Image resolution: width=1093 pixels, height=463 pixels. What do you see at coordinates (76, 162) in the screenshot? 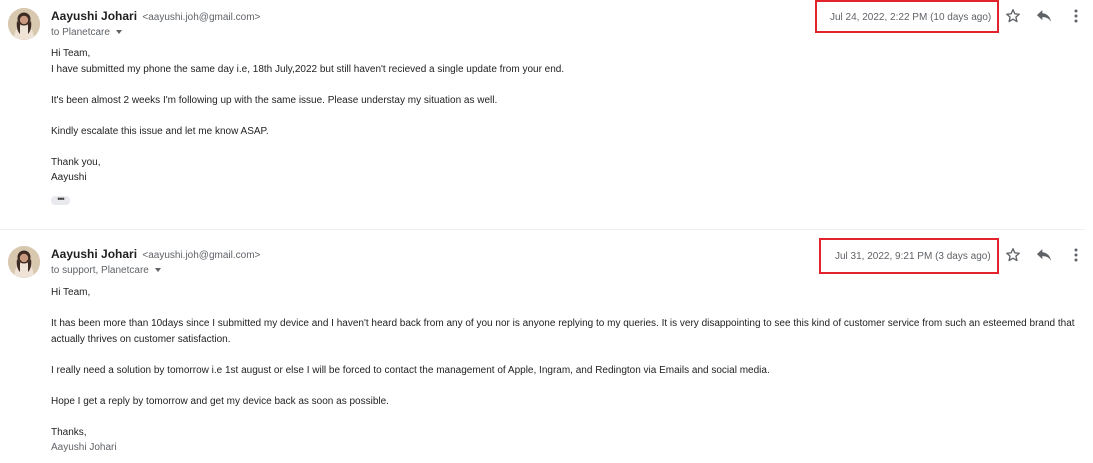
I see `body-signoff: Thank you,` at bounding box center [76, 162].